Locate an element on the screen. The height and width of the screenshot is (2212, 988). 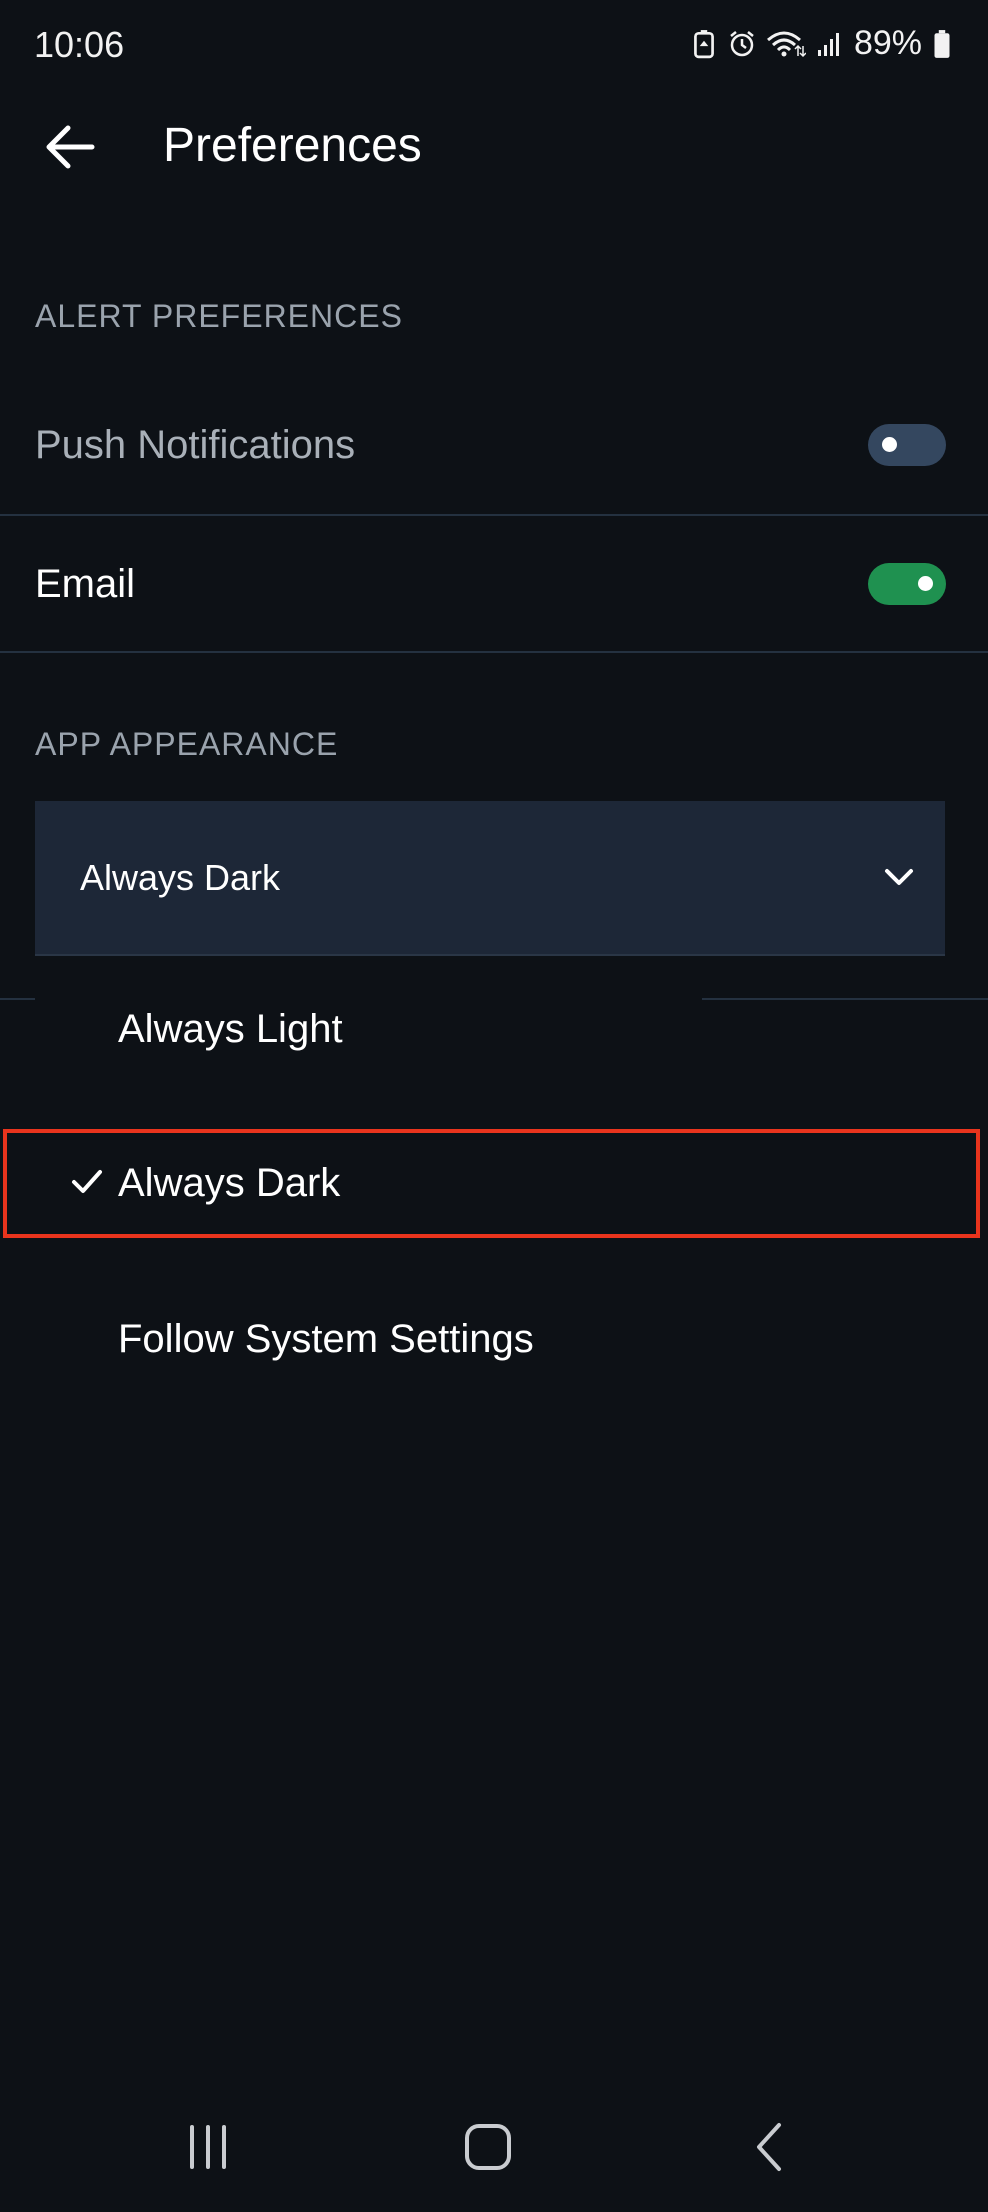
battery-saver-icon is located at coordinates (704, 43).